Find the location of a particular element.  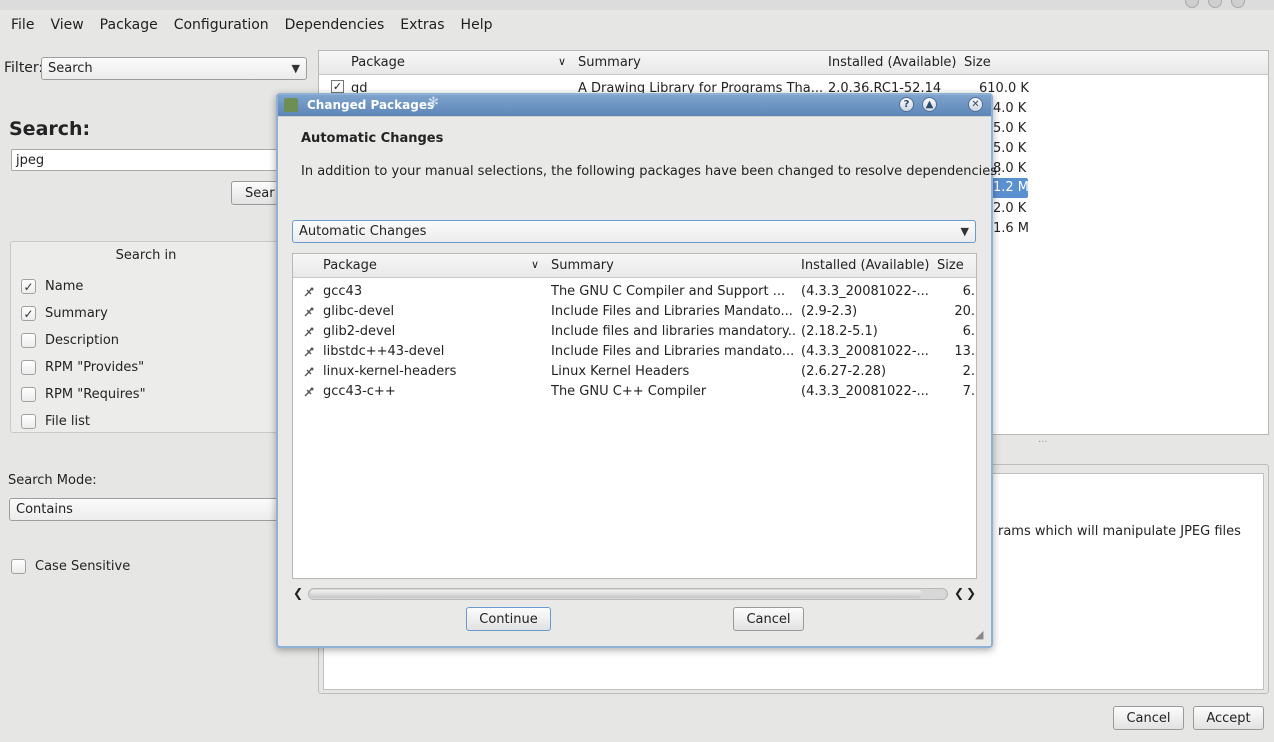

horizontal-scrollbar: ❮ ❮ ❯ is located at coordinates (634, 594).